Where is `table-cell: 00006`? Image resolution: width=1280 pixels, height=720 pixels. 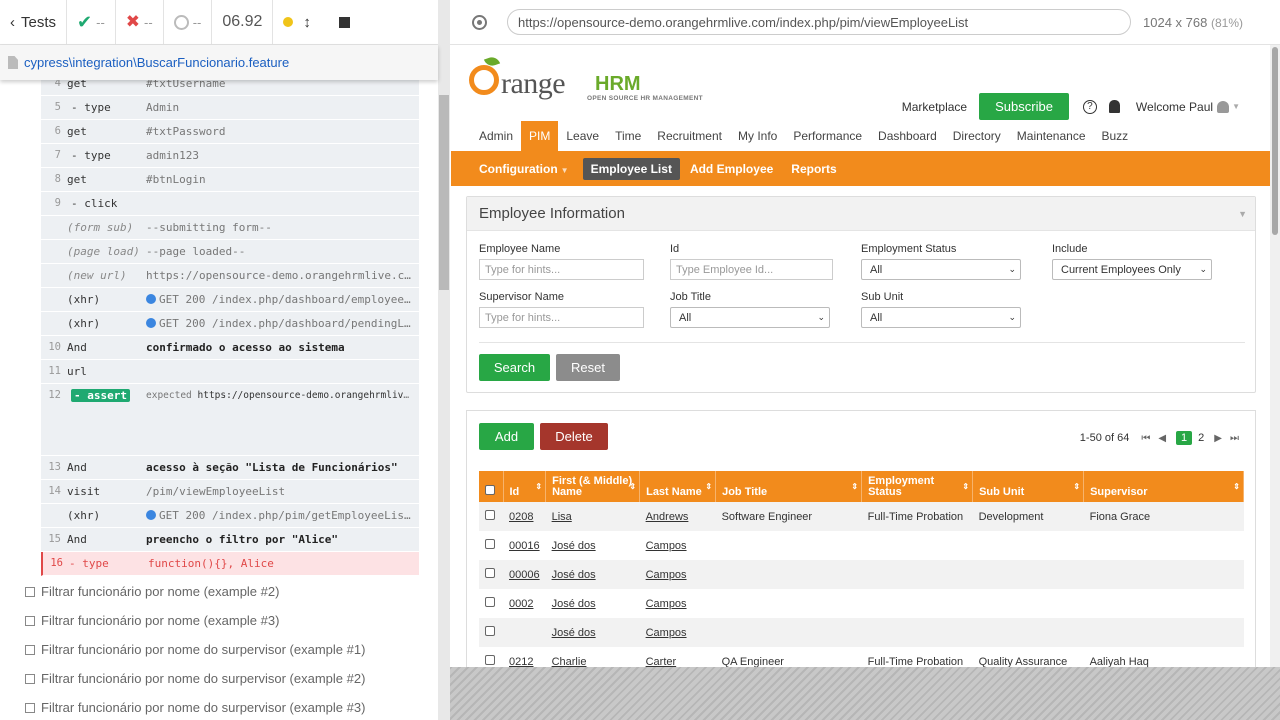
table-cell: 00006 is located at coordinates (524, 574).